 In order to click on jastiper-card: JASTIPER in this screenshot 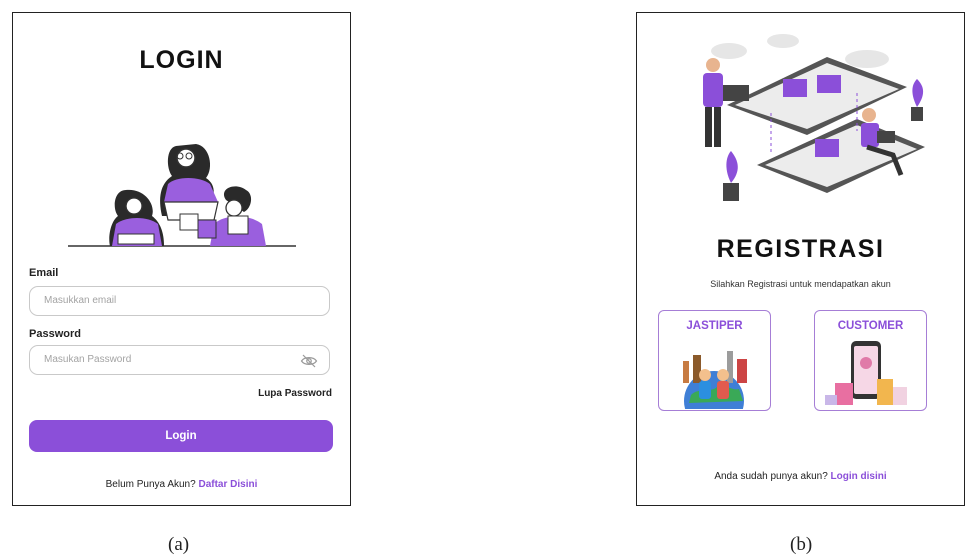, I will do `click(714, 360)`.